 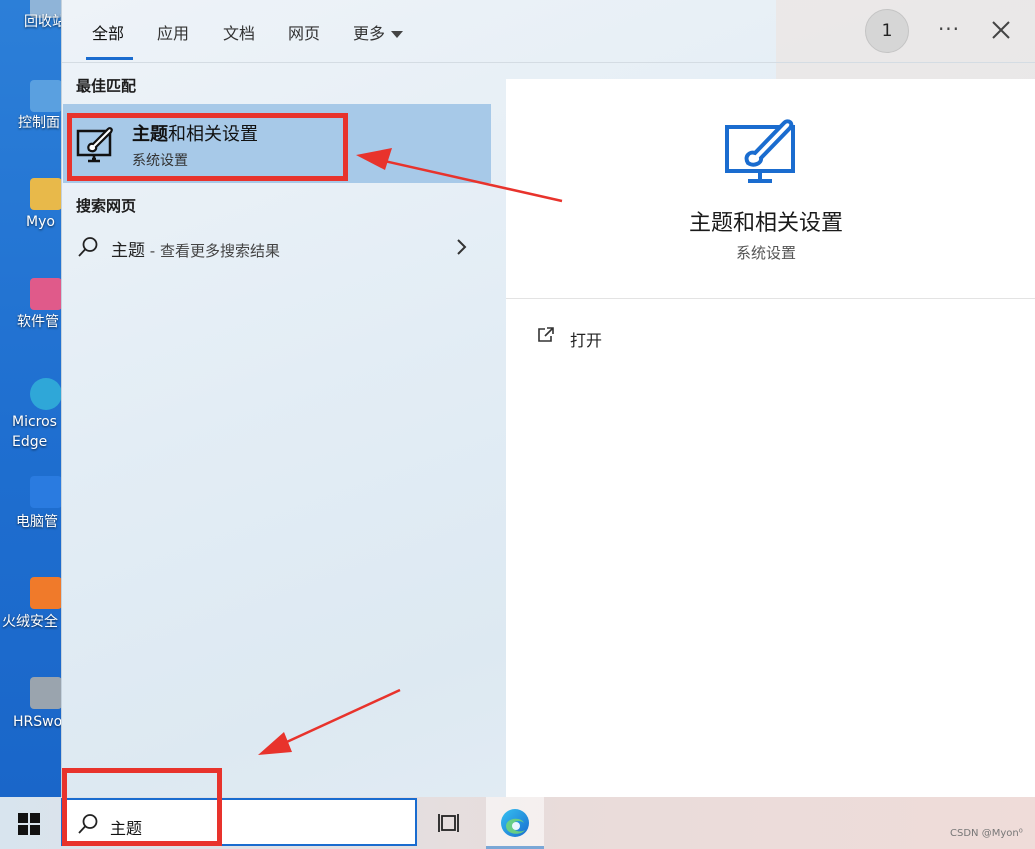 I want to click on desktop-icon-huorong: 火绒安全, so click(x=31, y=617).